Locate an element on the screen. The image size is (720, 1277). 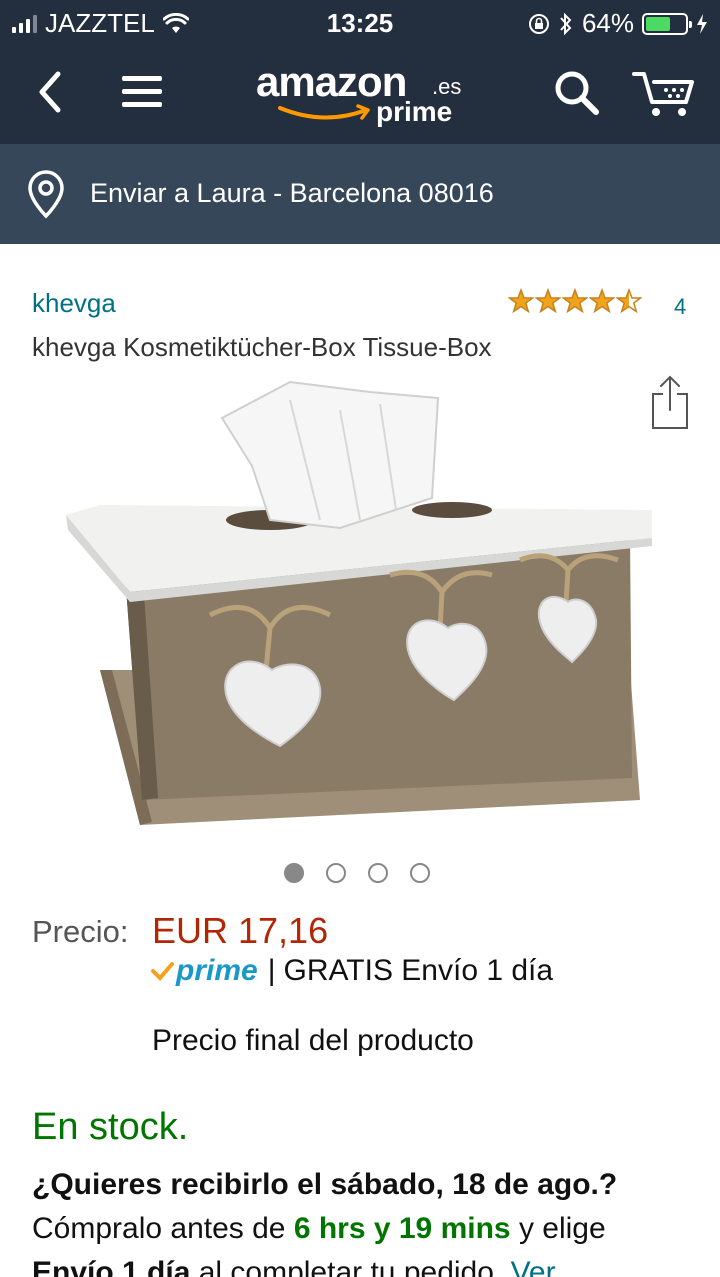
prime-check-icon is located at coordinates (162, 971).